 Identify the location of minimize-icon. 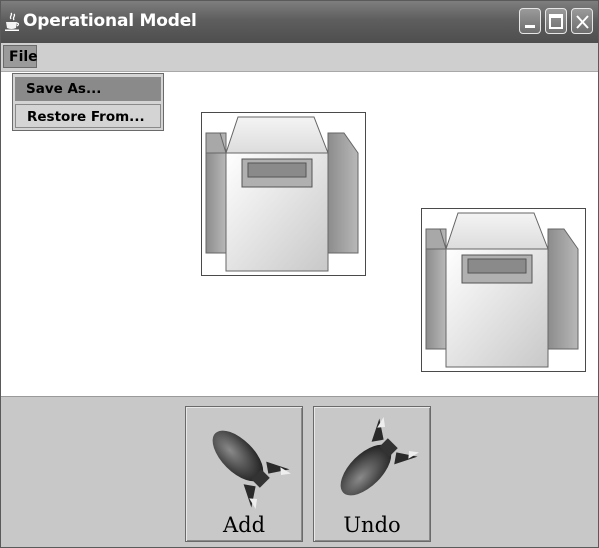
(530, 26).